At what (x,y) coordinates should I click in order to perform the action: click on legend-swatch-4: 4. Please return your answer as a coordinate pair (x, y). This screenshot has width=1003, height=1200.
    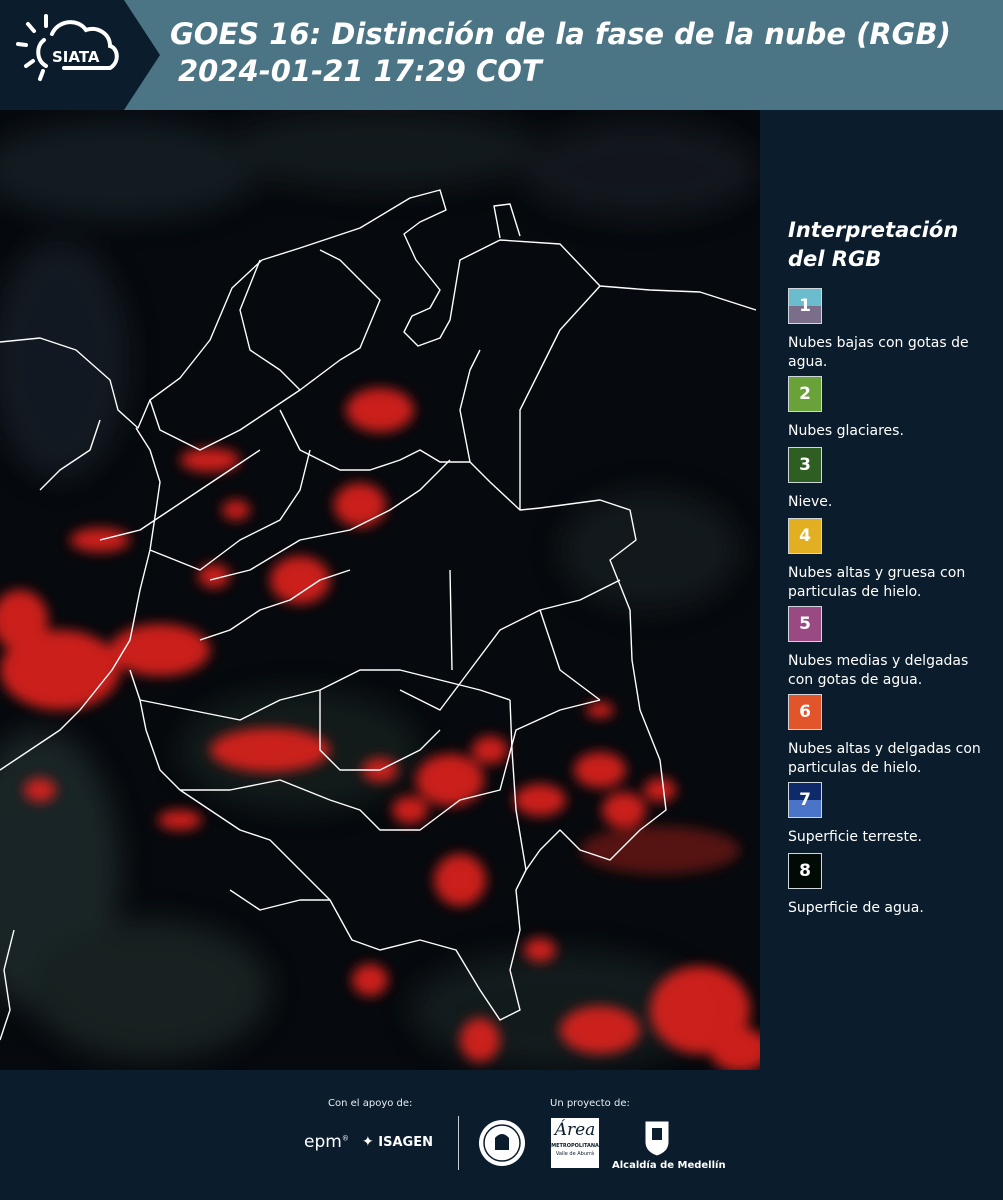
    Looking at the image, I should click on (805, 536).